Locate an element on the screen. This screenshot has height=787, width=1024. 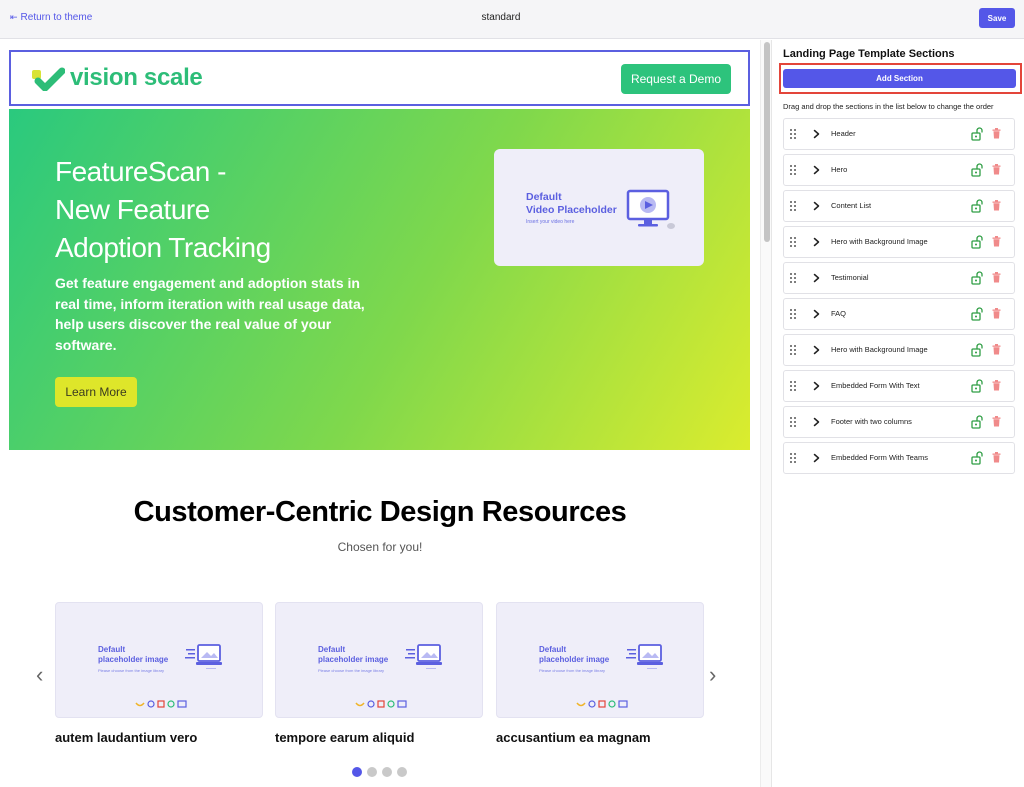
section-label: FAQ is located at coordinates (839, 313).